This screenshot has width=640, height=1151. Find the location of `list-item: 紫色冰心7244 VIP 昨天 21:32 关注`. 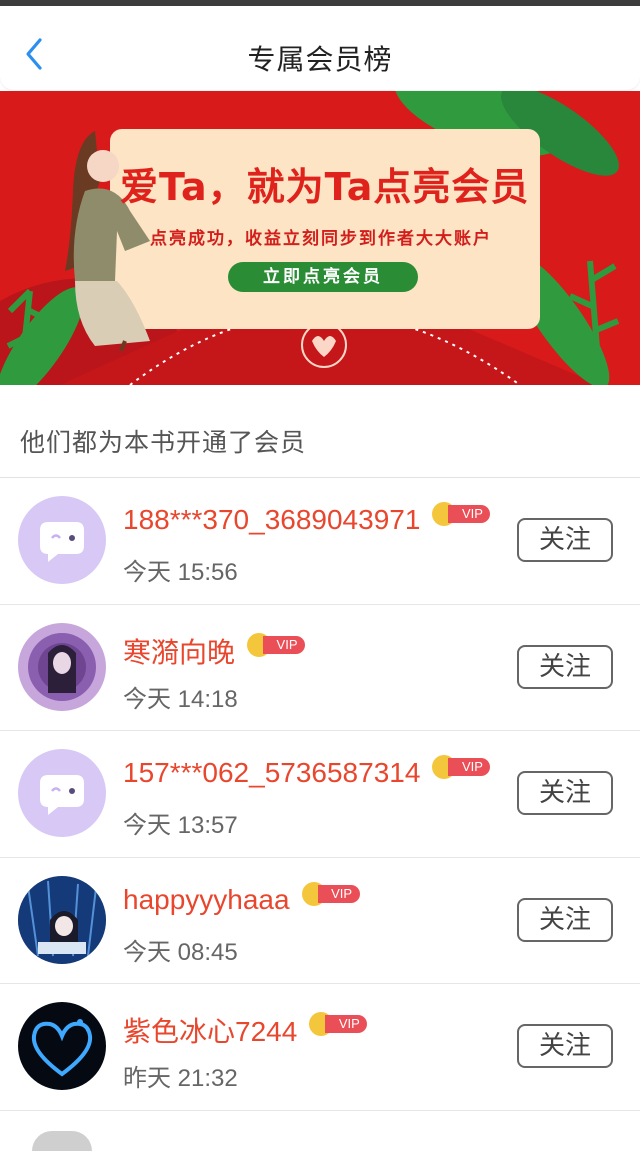

list-item: 紫色冰心7244 VIP 昨天 21:32 关注 is located at coordinates (320, 1047).